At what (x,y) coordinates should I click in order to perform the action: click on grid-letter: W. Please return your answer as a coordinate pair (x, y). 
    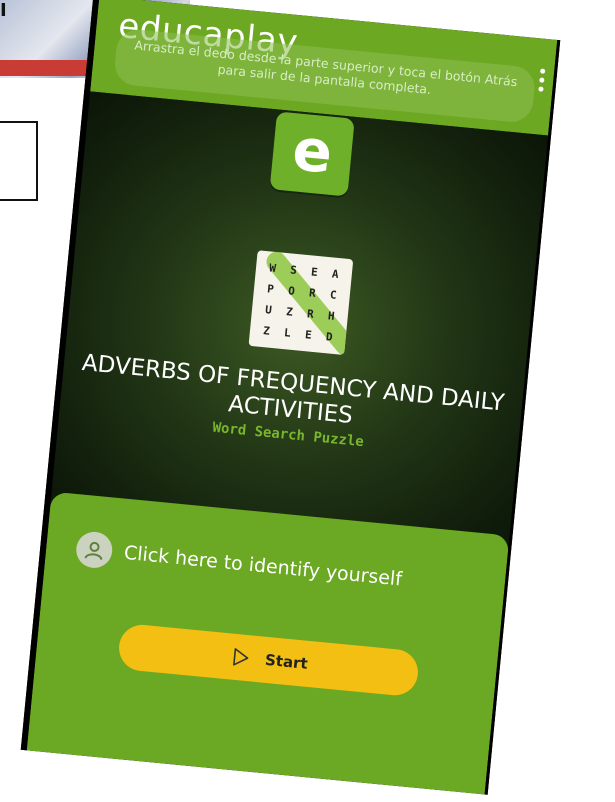
    Looking at the image, I should click on (272, 268).